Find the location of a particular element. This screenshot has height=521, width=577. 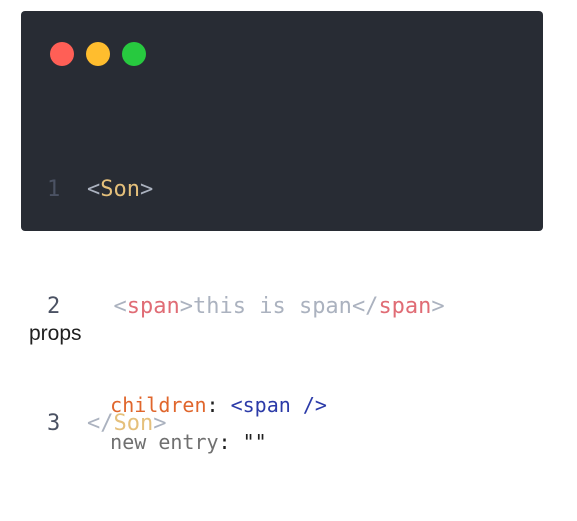

maximize-dot-icon is located at coordinates (134, 54).